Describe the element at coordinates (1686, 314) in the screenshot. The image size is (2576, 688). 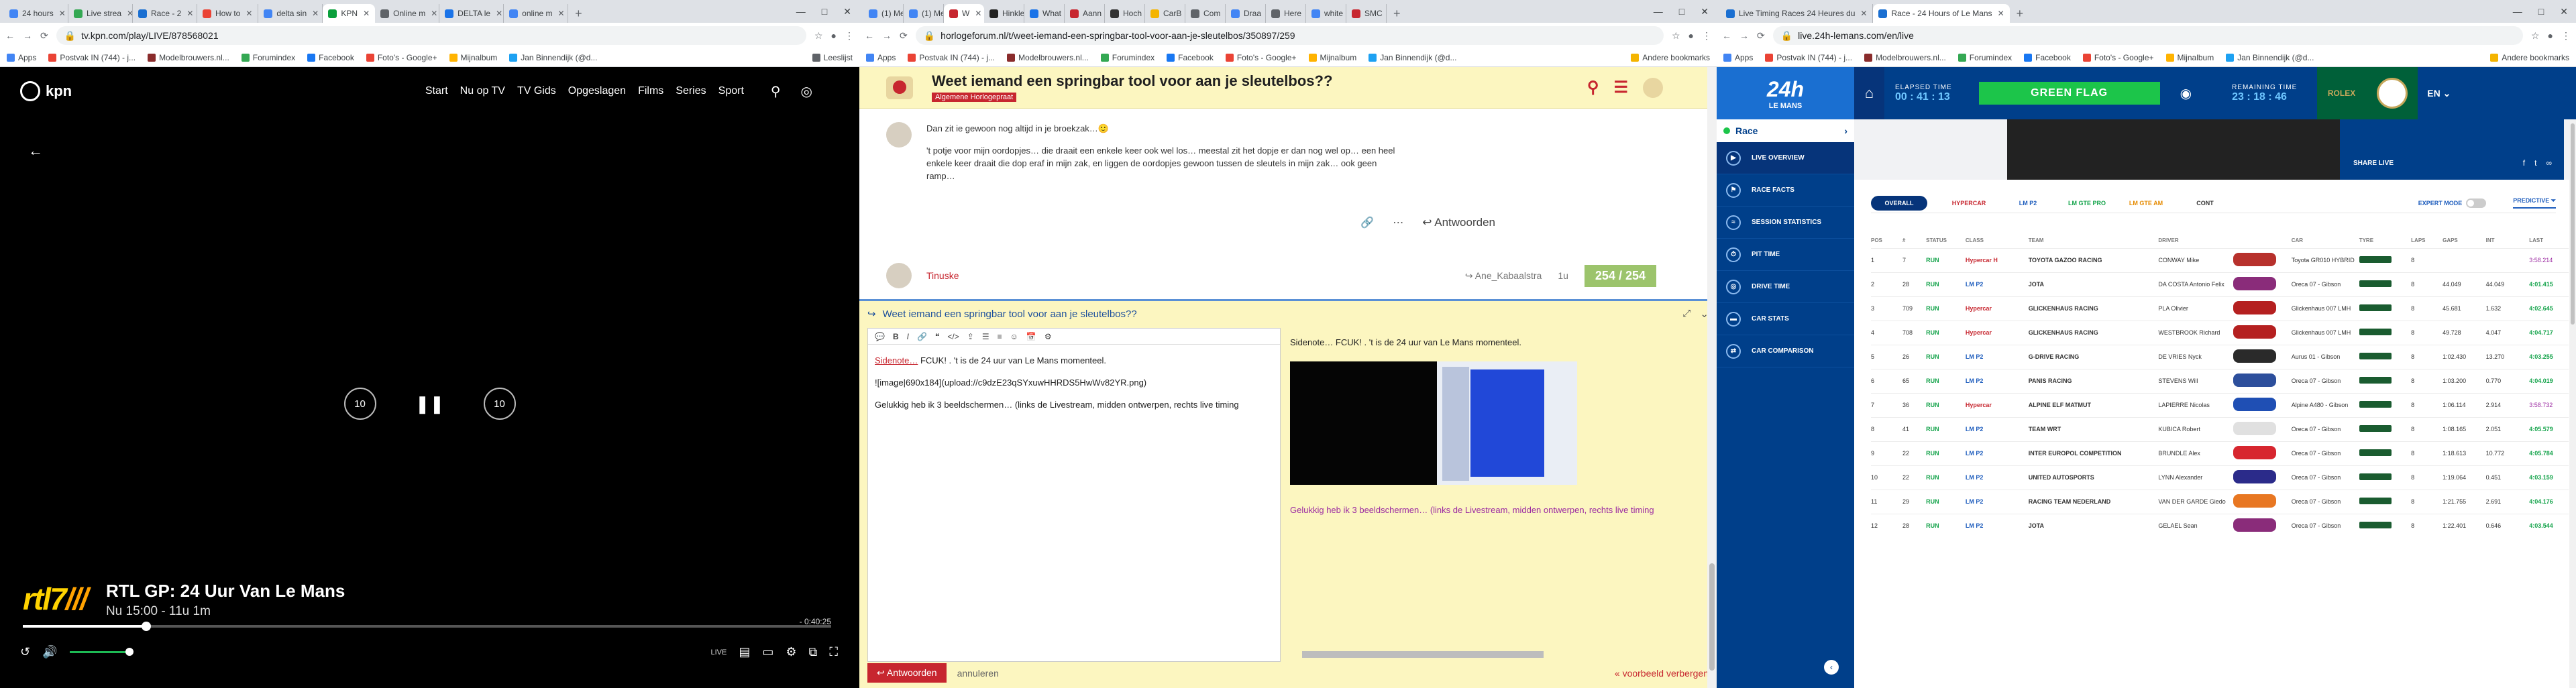
I see `expand-icon: ⤢` at that location.